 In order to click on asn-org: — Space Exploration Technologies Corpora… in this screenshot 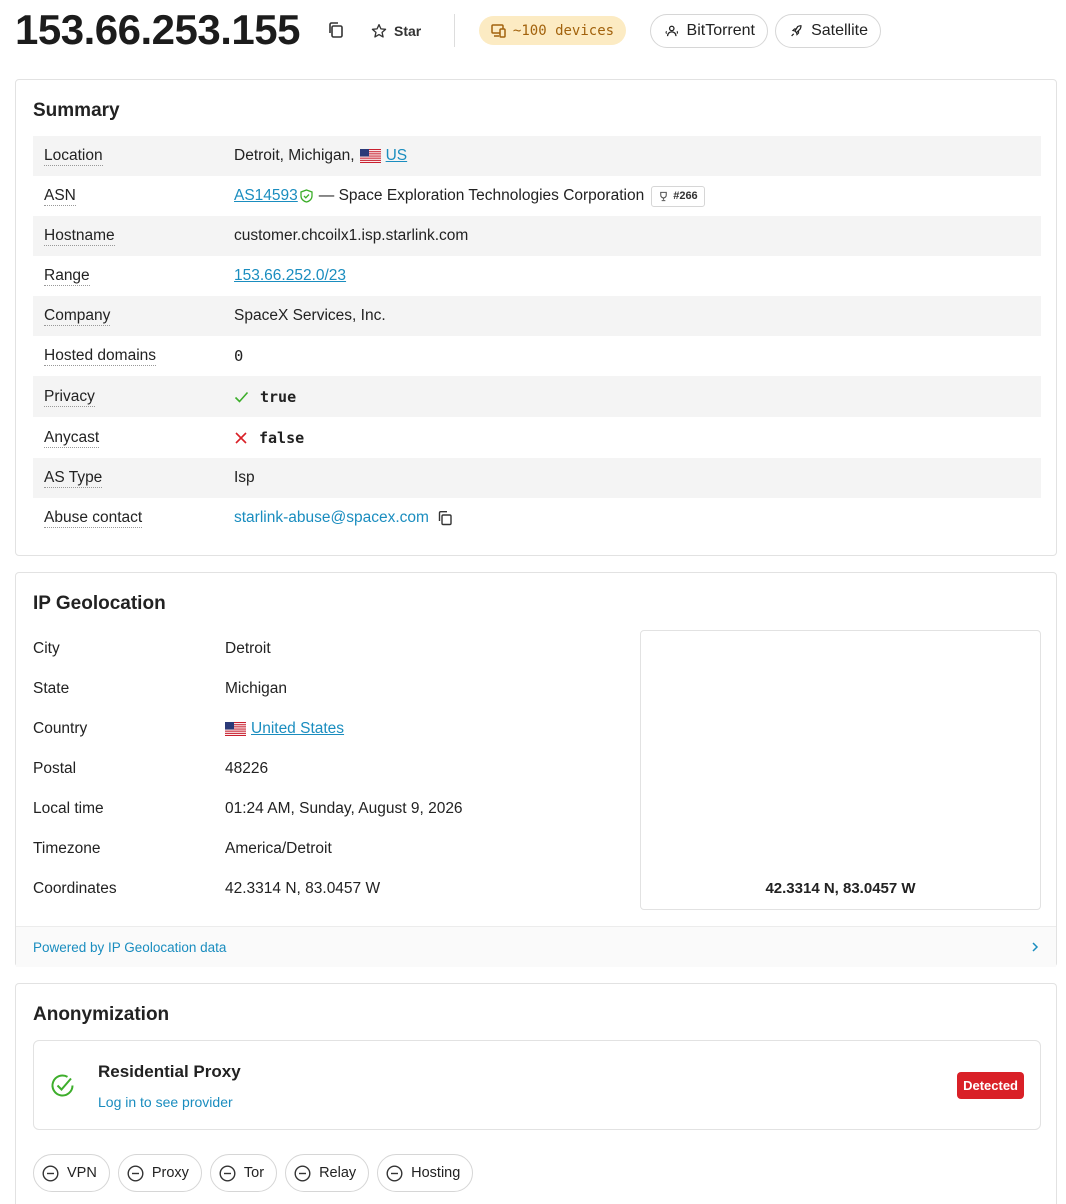, I will do `click(481, 195)`.